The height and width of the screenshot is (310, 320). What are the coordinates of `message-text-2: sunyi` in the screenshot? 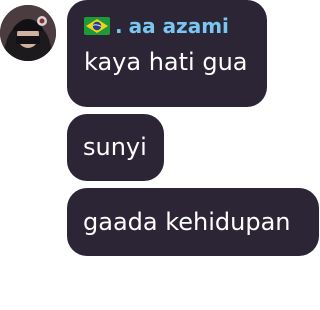 It's located at (115, 147).